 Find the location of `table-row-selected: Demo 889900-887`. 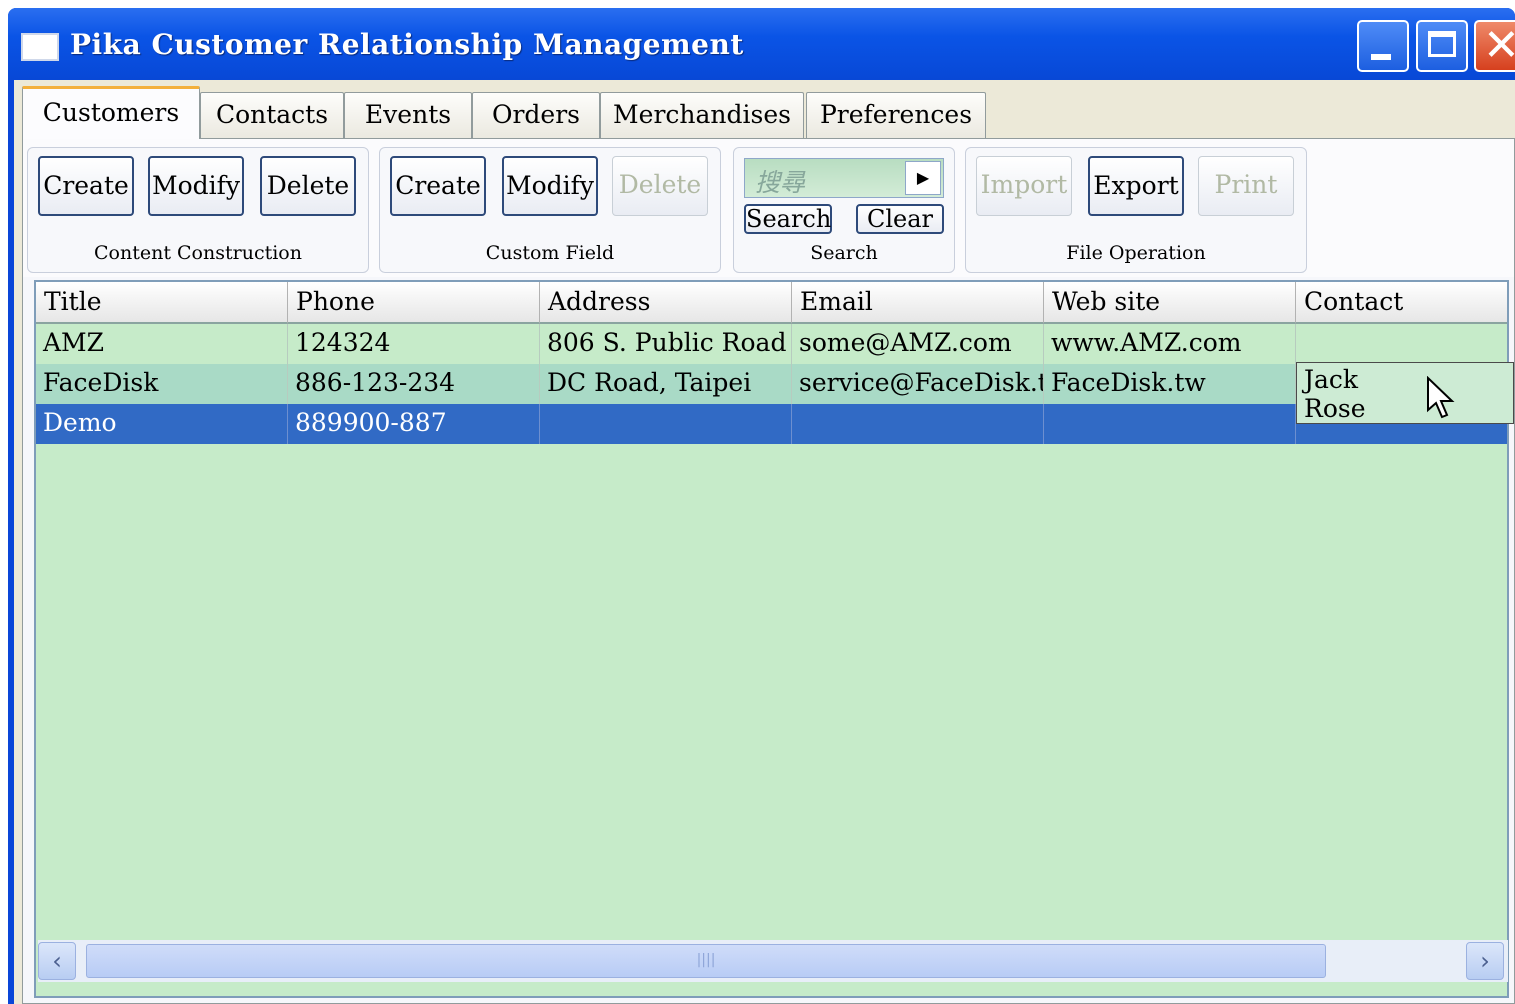

table-row-selected: Demo 889900-887 is located at coordinates (771, 424).